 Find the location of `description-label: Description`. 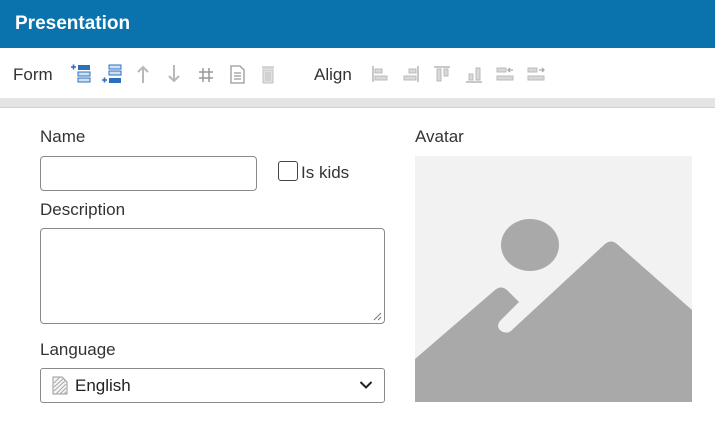

description-label: Description is located at coordinates (83, 209).